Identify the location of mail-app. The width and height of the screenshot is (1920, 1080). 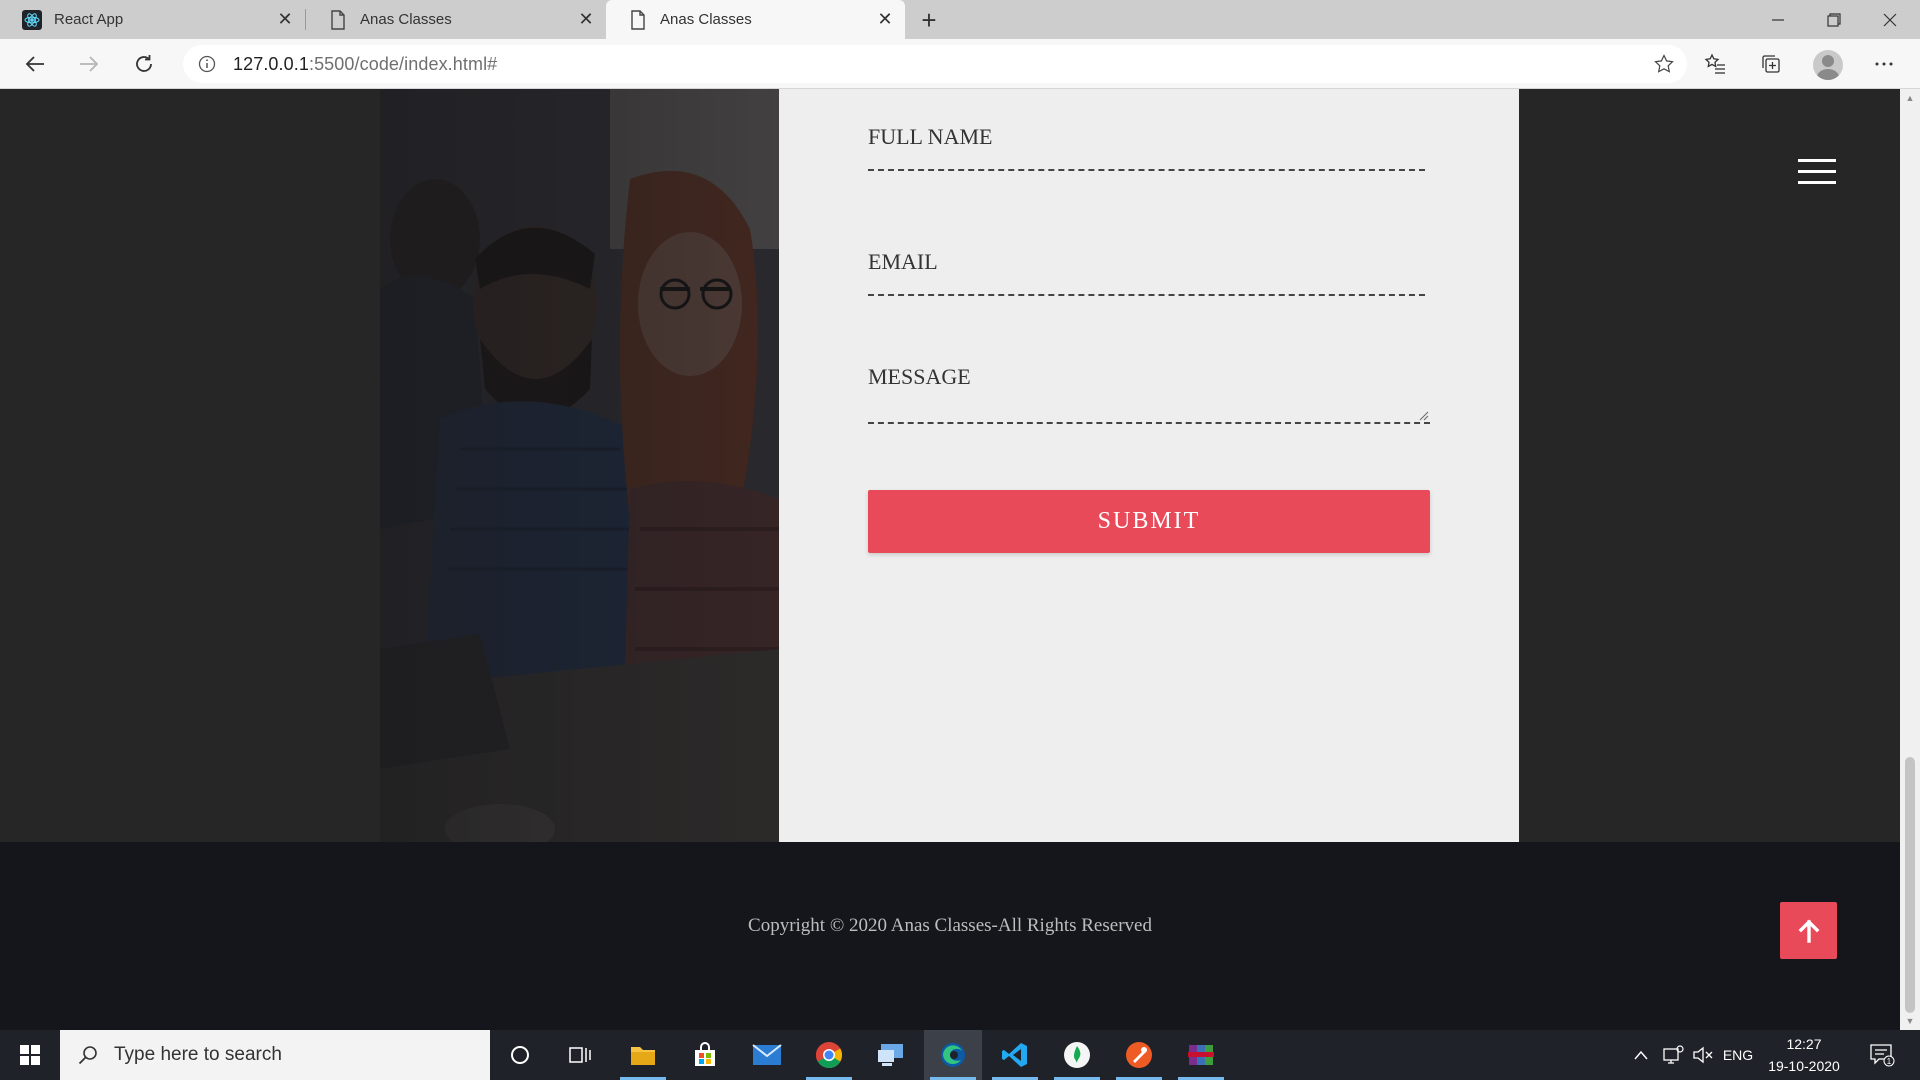
(767, 1055).